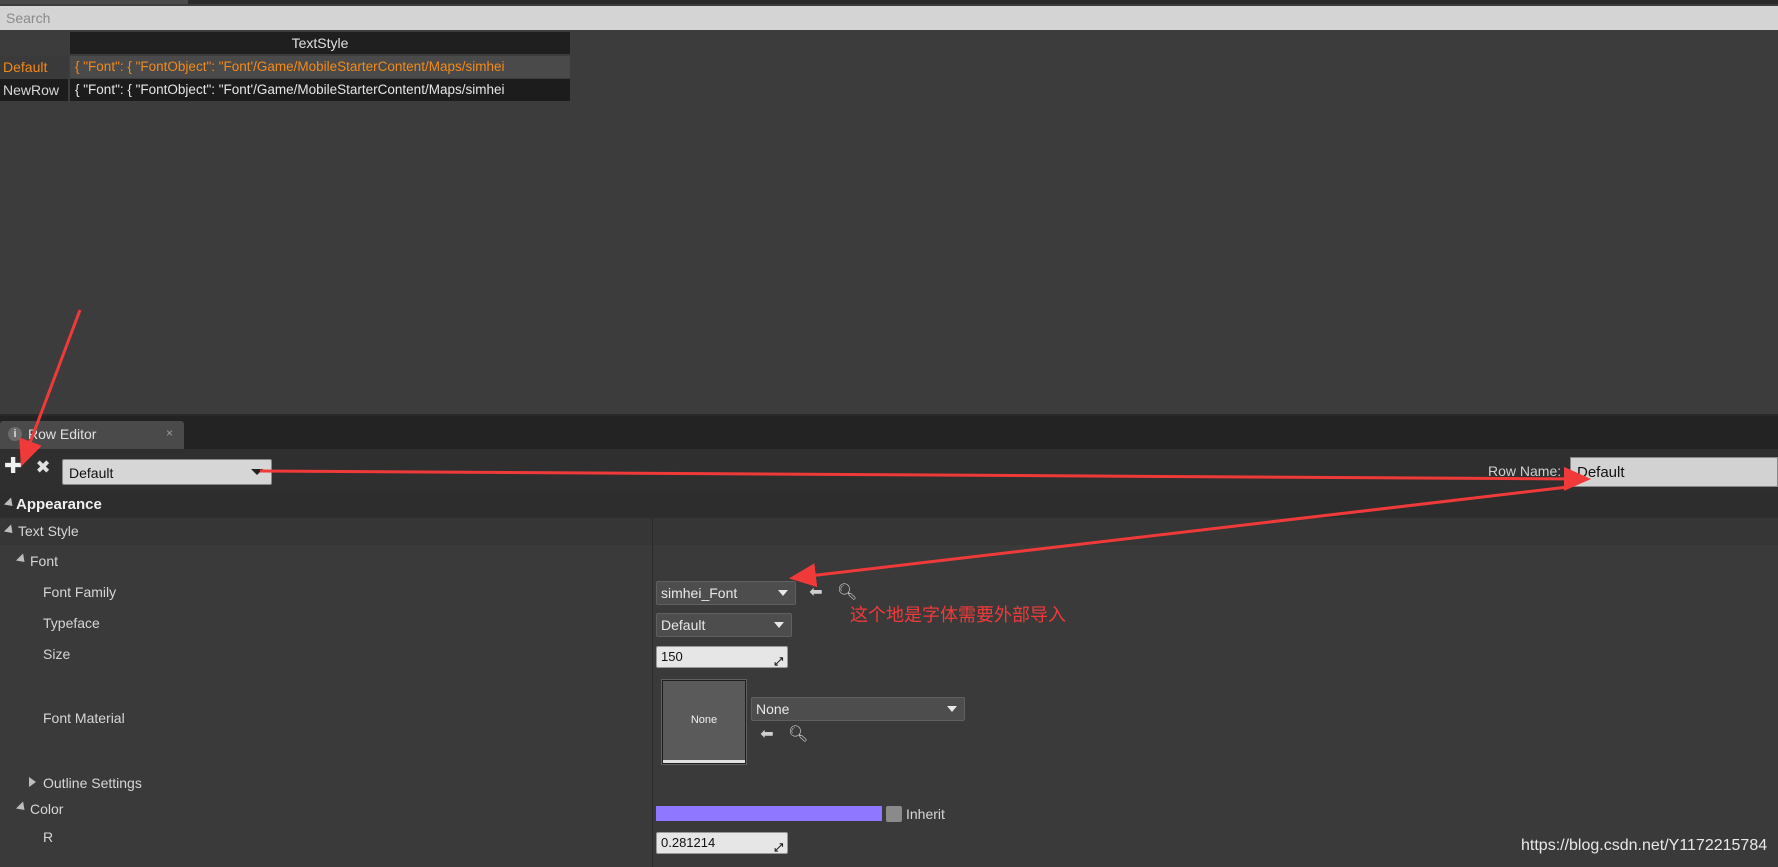 This screenshot has width=1778, height=867. What do you see at coordinates (1644, 845) in the screenshot?
I see `watermark: https://blog.csdn.net/Y1172215784` at bounding box center [1644, 845].